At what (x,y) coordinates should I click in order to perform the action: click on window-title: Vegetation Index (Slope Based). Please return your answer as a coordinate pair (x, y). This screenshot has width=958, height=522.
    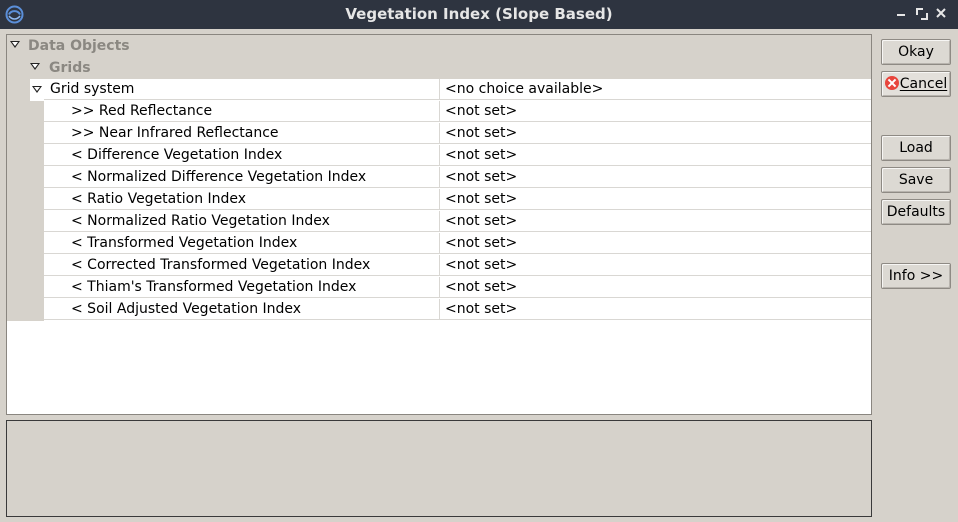
    Looking at the image, I should click on (479, 14).